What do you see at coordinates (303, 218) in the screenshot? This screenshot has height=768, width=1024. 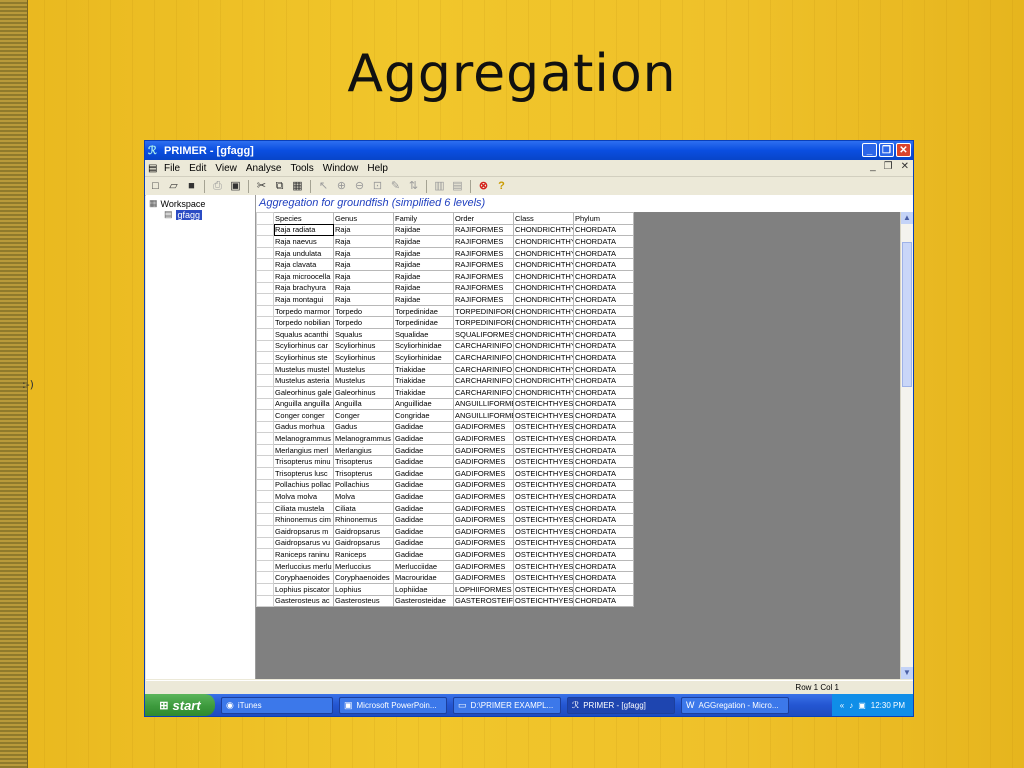 I see `column-header: Species` at bounding box center [303, 218].